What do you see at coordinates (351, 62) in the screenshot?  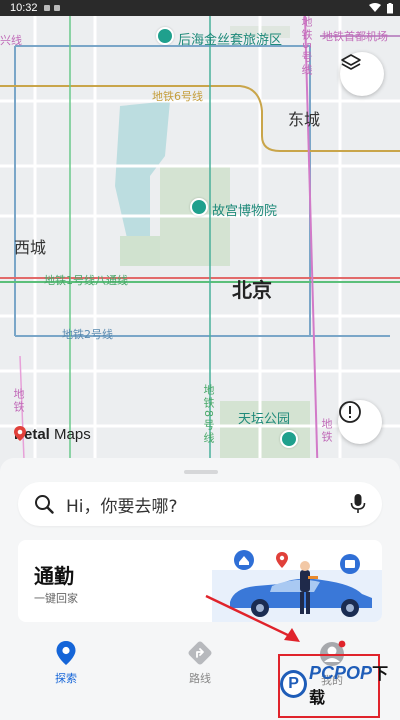 I see `layers-icon` at bounding box center [351, 62].